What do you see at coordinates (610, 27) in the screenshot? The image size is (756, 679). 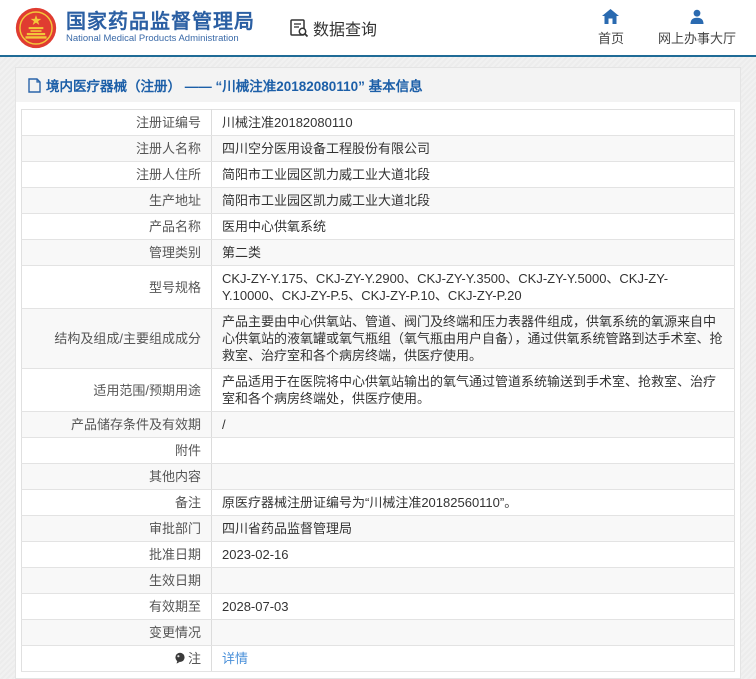 I see `nav-home: 首页` at bounding box center [610, 27].